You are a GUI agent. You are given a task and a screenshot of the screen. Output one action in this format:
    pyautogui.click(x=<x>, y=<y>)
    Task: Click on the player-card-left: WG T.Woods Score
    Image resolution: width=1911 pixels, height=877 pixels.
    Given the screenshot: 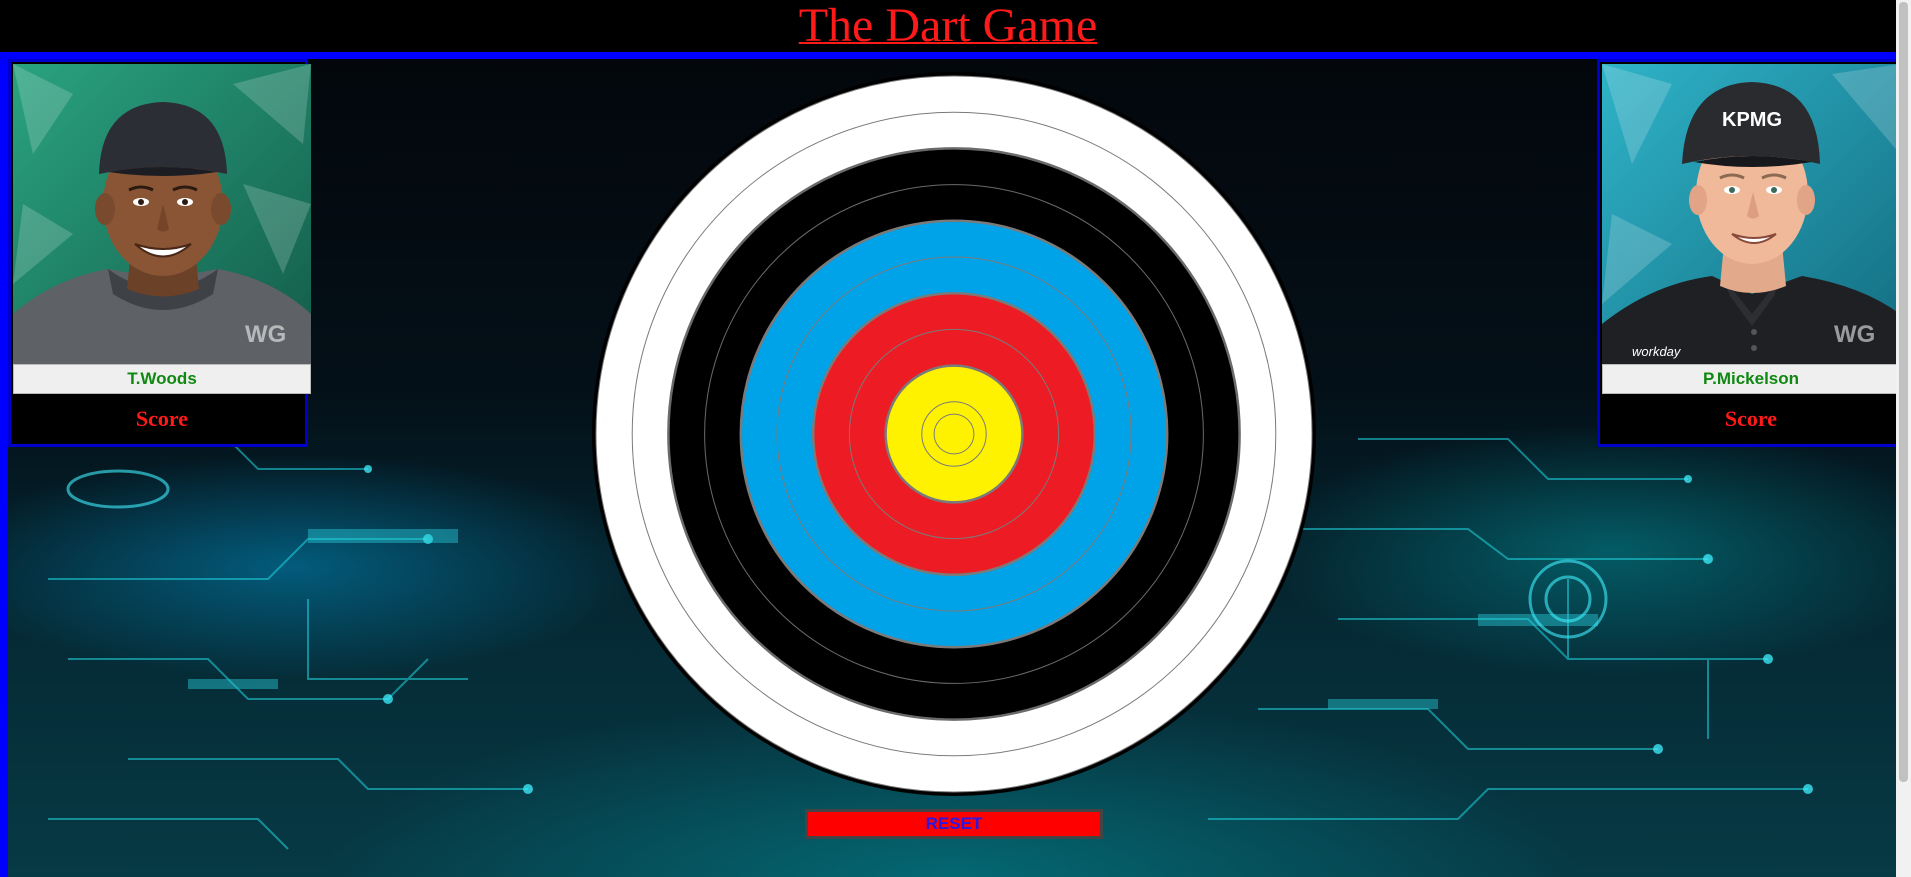 What is the action you would take?
    pyautogui.click(x=159, y=253)
    